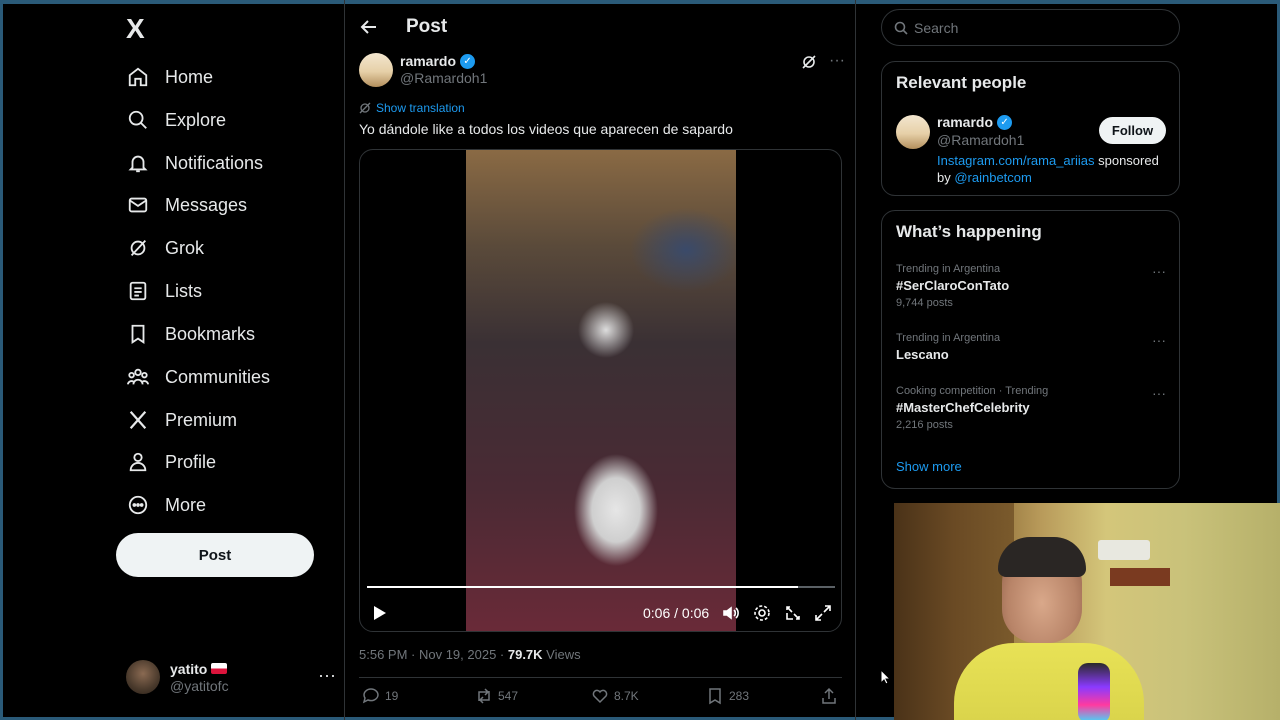 The width and height of the screenshot is (1280, 720). I want to click on x-logo: X, so click(141, 29).